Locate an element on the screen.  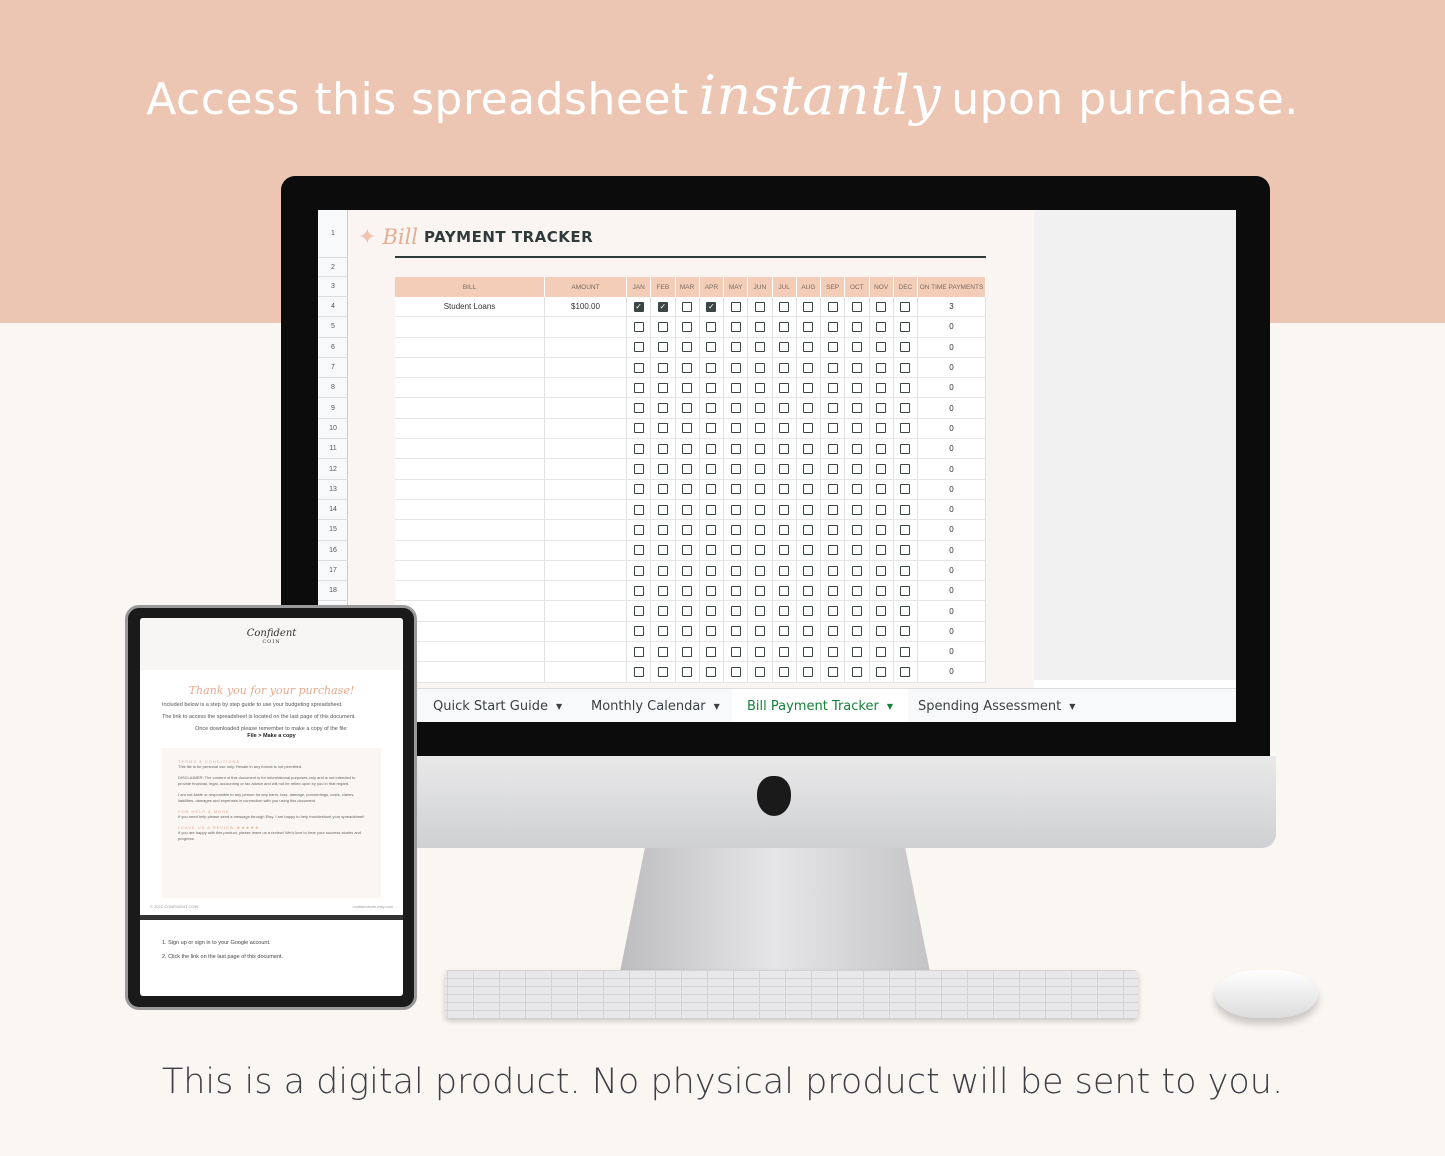
row-number: 13 is located at coordinates (333, 490).